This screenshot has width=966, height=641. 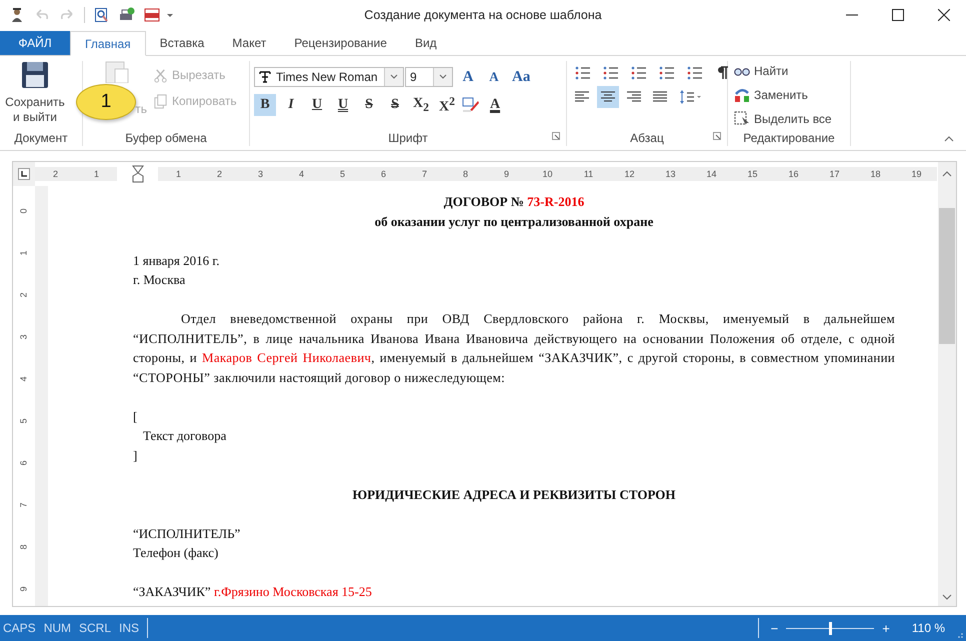 What do you see at coordinates (19, 628) in the screenshot?
I see `status-indicator: CAPS` at bounding box center [19, 628].